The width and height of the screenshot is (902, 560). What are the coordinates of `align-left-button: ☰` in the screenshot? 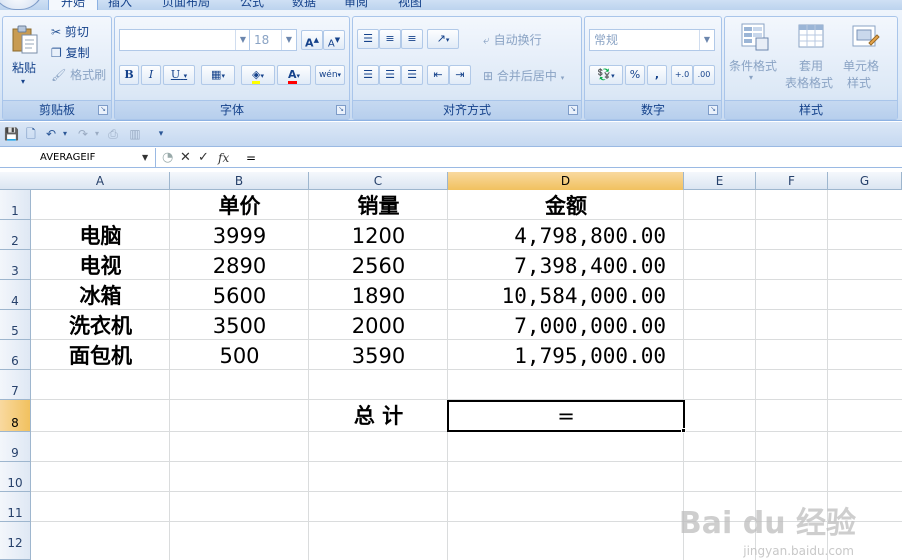 It's located at (368, 75).